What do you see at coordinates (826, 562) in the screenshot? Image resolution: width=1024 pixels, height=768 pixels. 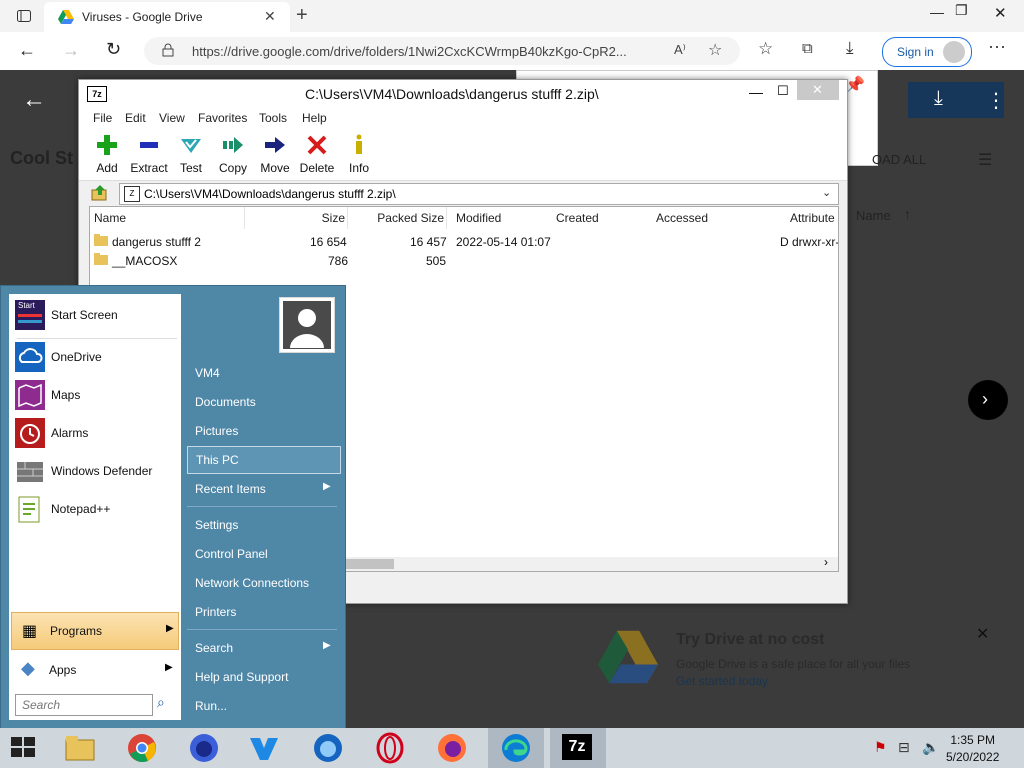 I see `scroll-right-icon: ›` at bounding box center [826, 562].